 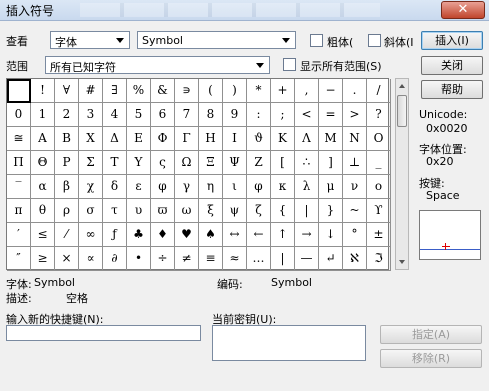 What do you see at coordinates (374, 40) in the screenshot?
I see `italic-checkbox` at bounding box center [374, 40].